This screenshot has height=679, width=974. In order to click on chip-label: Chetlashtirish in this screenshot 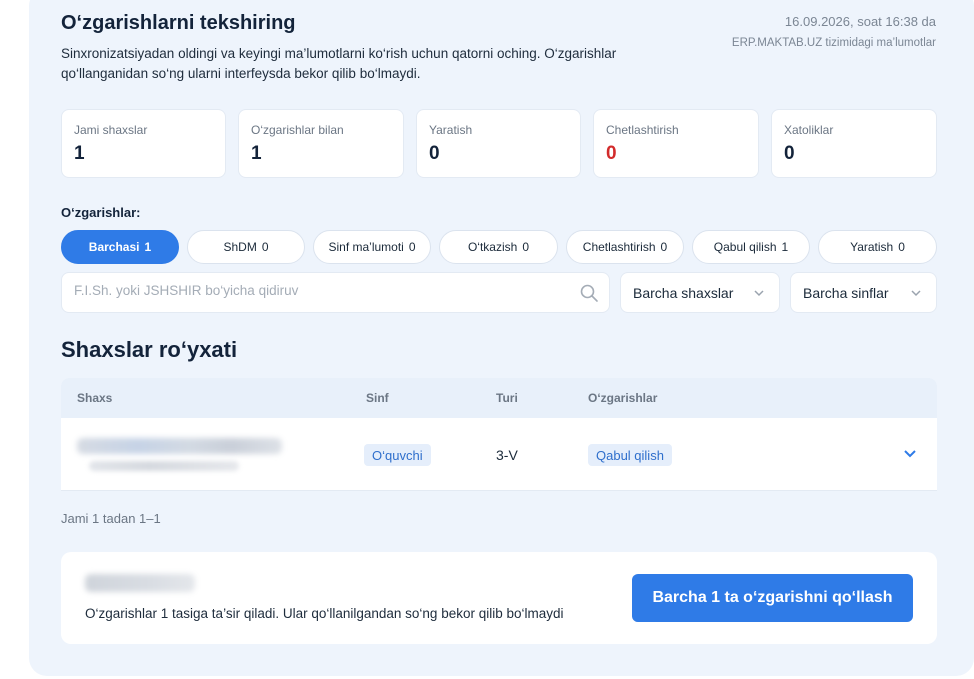, I will do `click(619, 247)`.